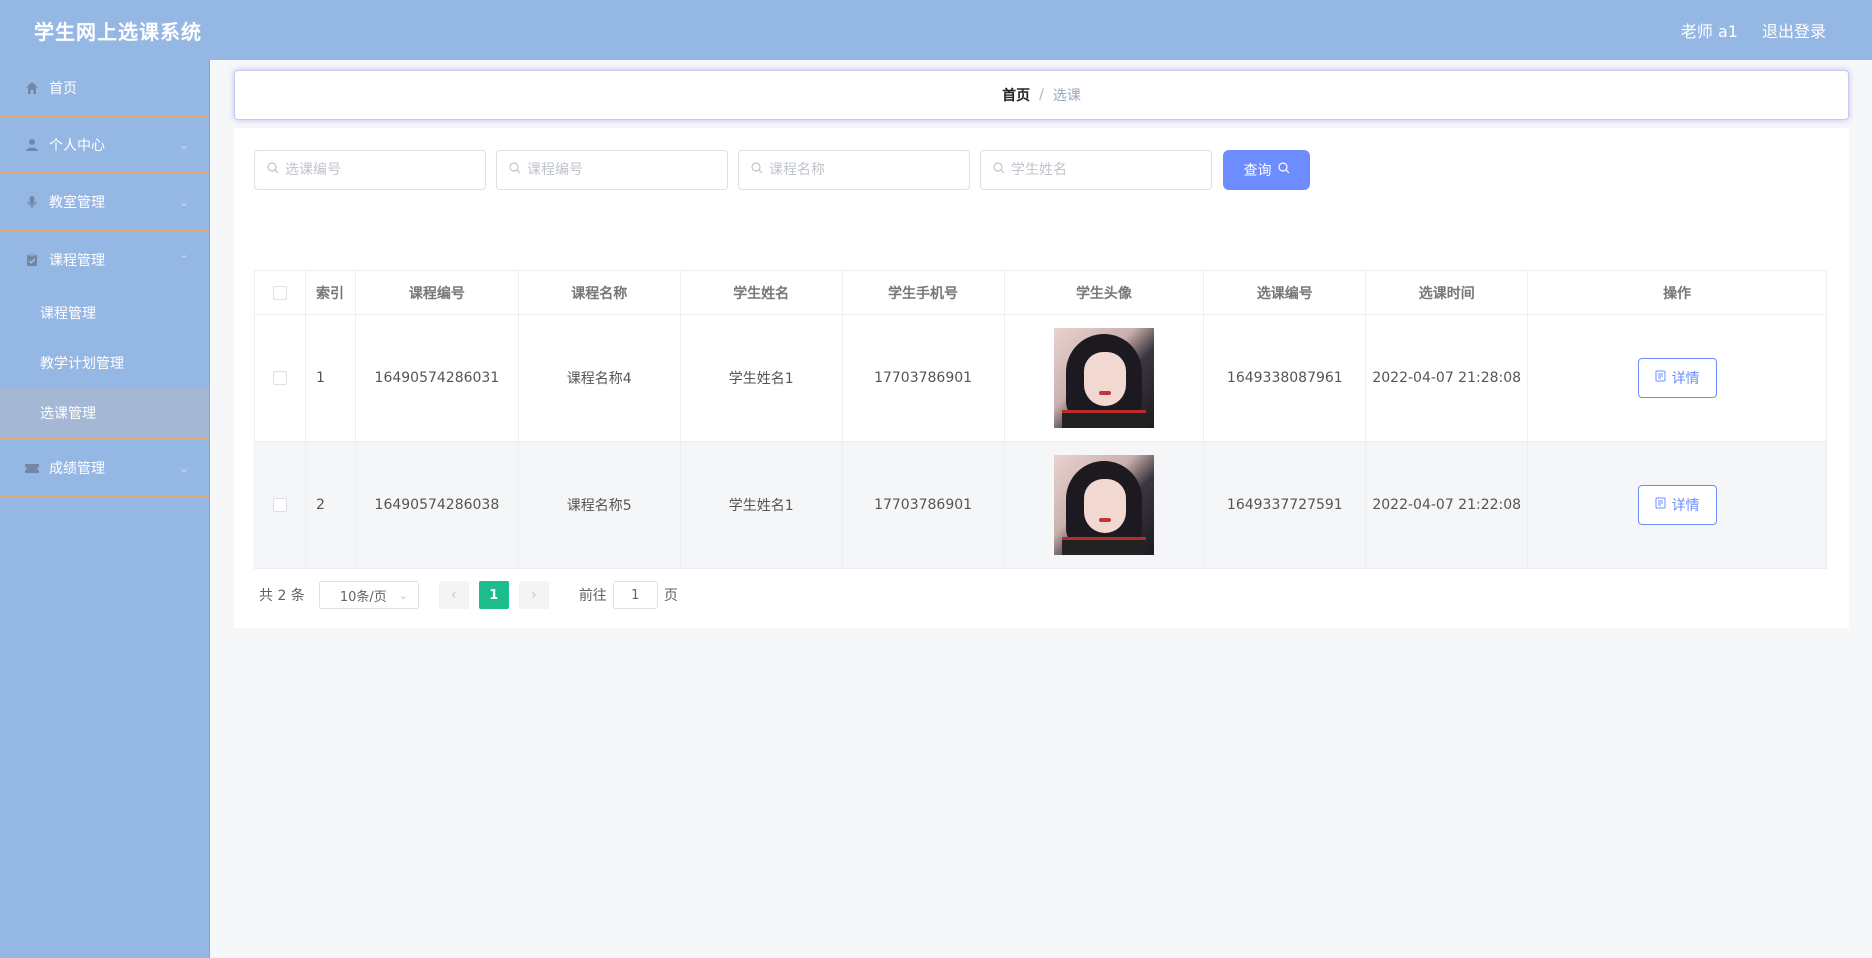 This screenshot has height=958, width=1872. What do you see at coordinates (104, 468) in the screenshot?
I see `sidebar-item-grades: 成绩管理 ⌄` at bounding box center [104, 468].